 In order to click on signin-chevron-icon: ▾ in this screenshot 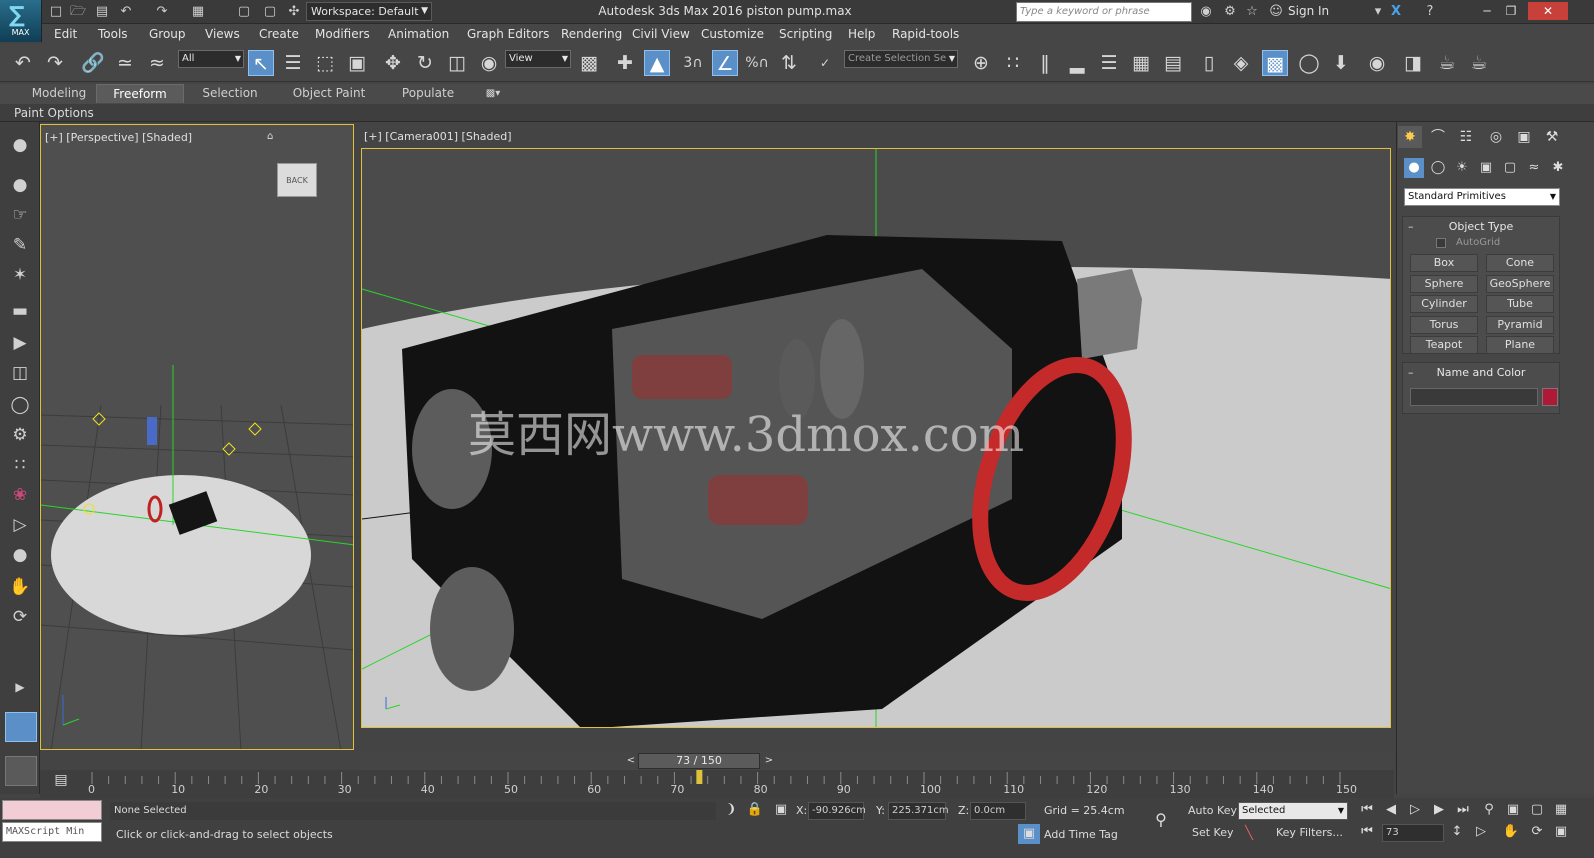, I will do `click(1378, 12)`.